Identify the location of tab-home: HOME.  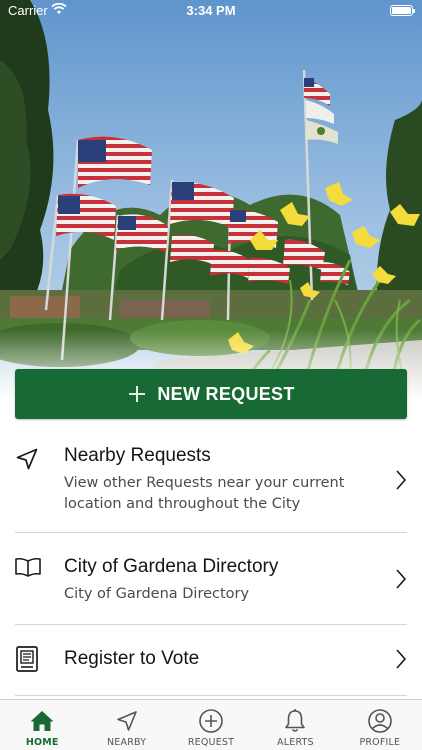
(42, 725).